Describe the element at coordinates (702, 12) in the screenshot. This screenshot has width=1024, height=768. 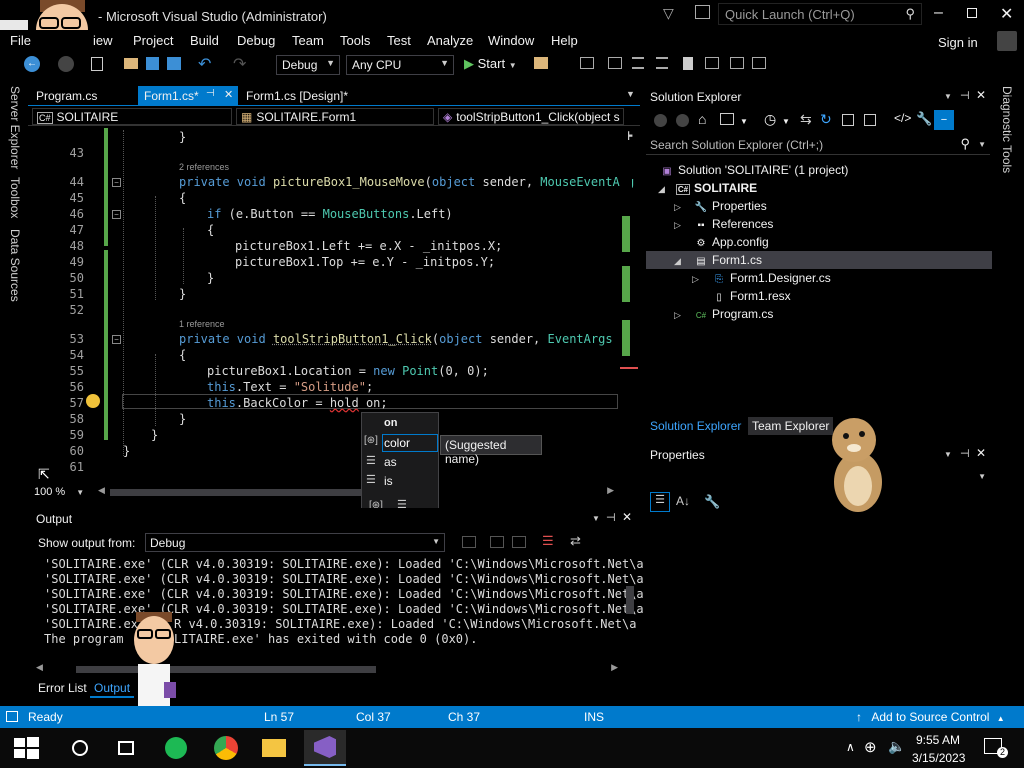
I see `feedback-icon` at that location.